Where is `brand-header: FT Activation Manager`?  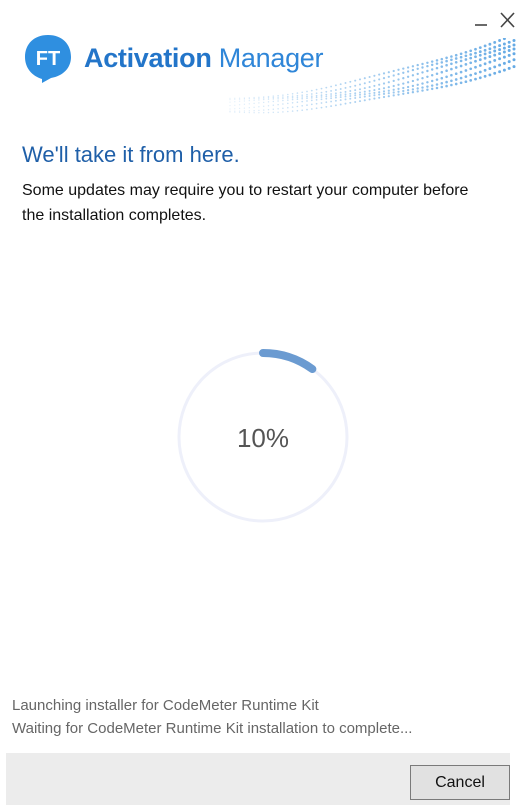 brand-header: FT Activation Manager is located at coordinates (173, 58).